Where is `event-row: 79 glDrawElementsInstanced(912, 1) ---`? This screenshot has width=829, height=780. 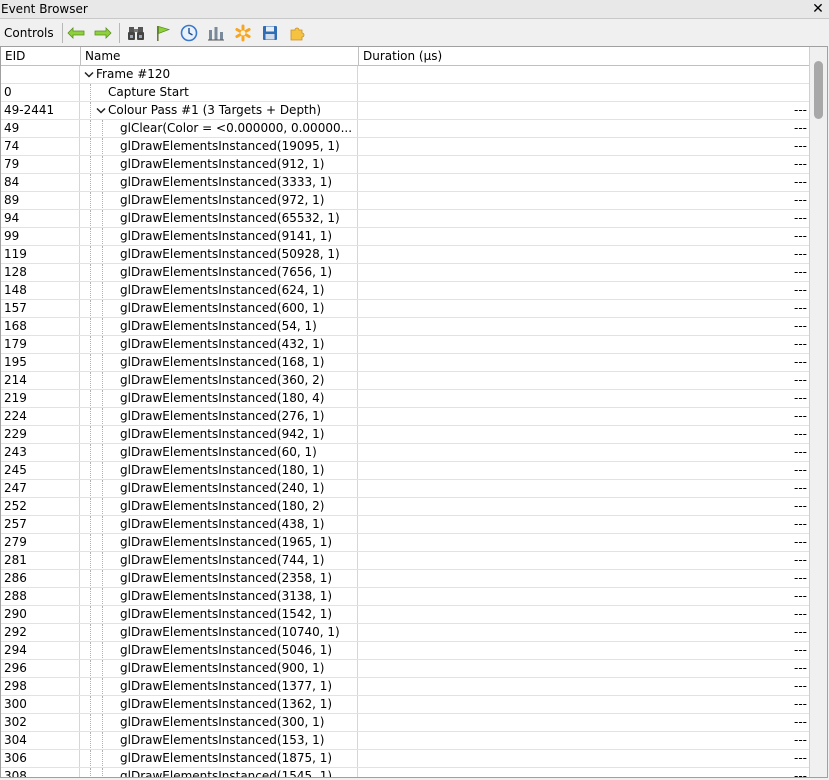
event-row: 79 glDrawElementsInstanced(912, 1) --- is located at coordinates (405, 165).